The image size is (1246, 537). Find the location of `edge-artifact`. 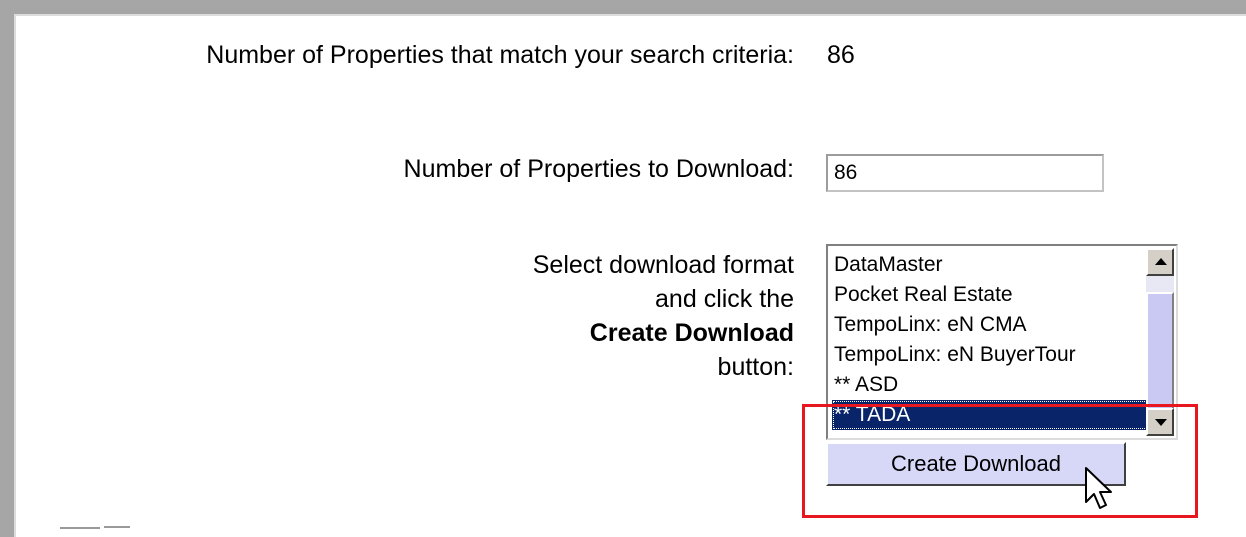

edge-artifact is located at coordinates (95, 527).